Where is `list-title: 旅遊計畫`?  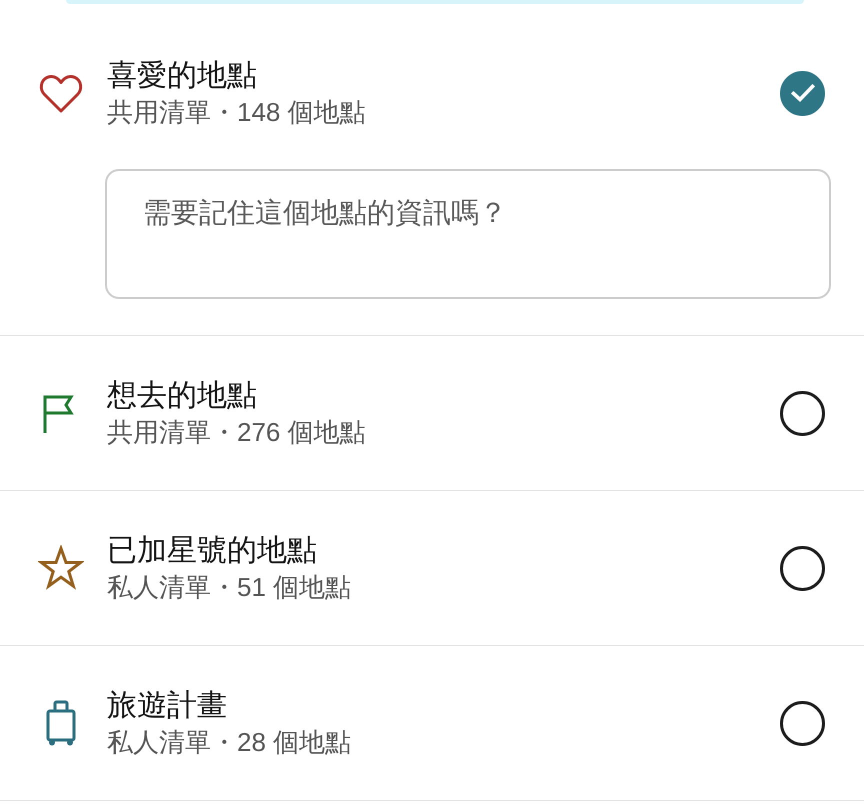
list-title: 旅遊計畫 is located at coordinates (167, 706).